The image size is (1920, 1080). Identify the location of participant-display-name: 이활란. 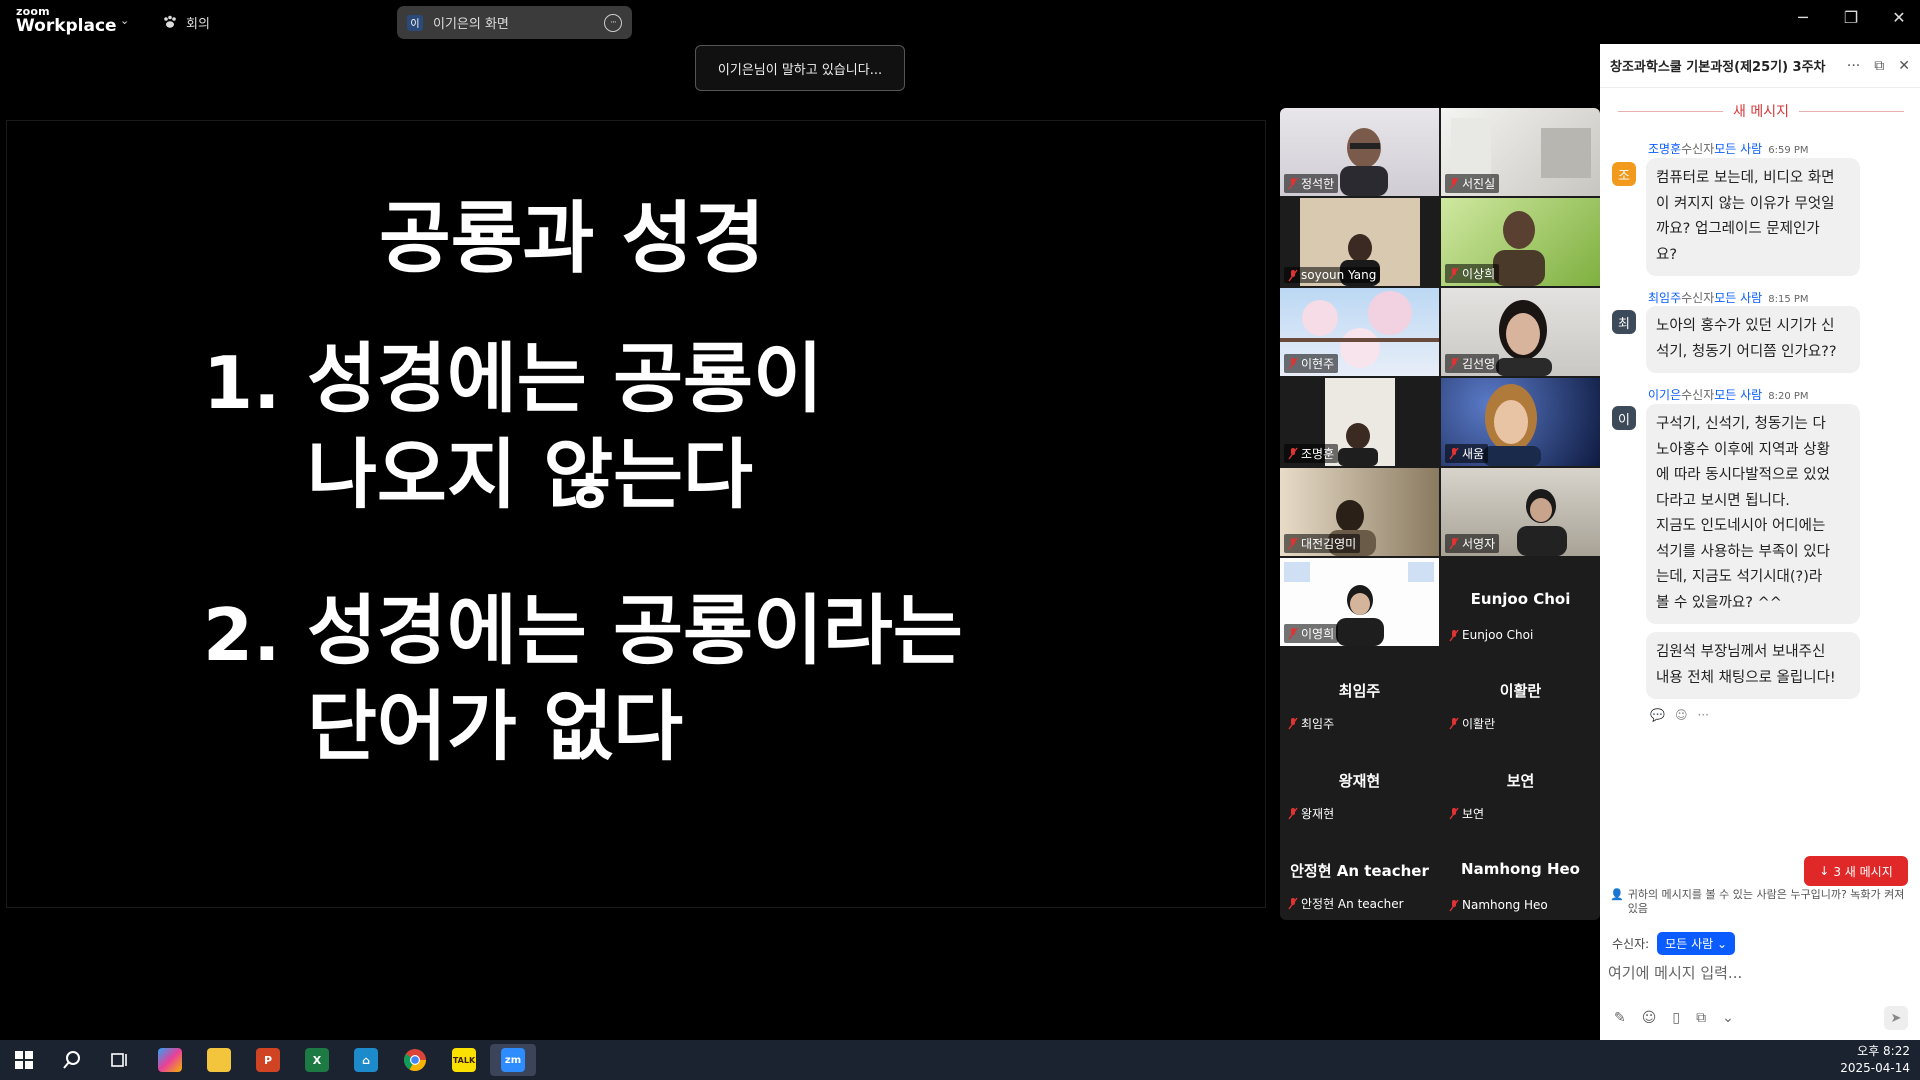
(1520, 691).